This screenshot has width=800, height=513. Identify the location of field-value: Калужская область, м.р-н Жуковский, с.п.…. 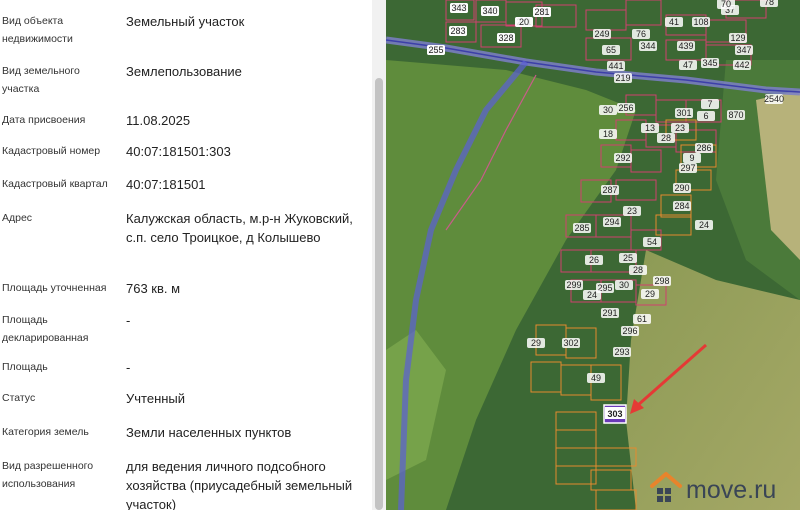
(239, 228).